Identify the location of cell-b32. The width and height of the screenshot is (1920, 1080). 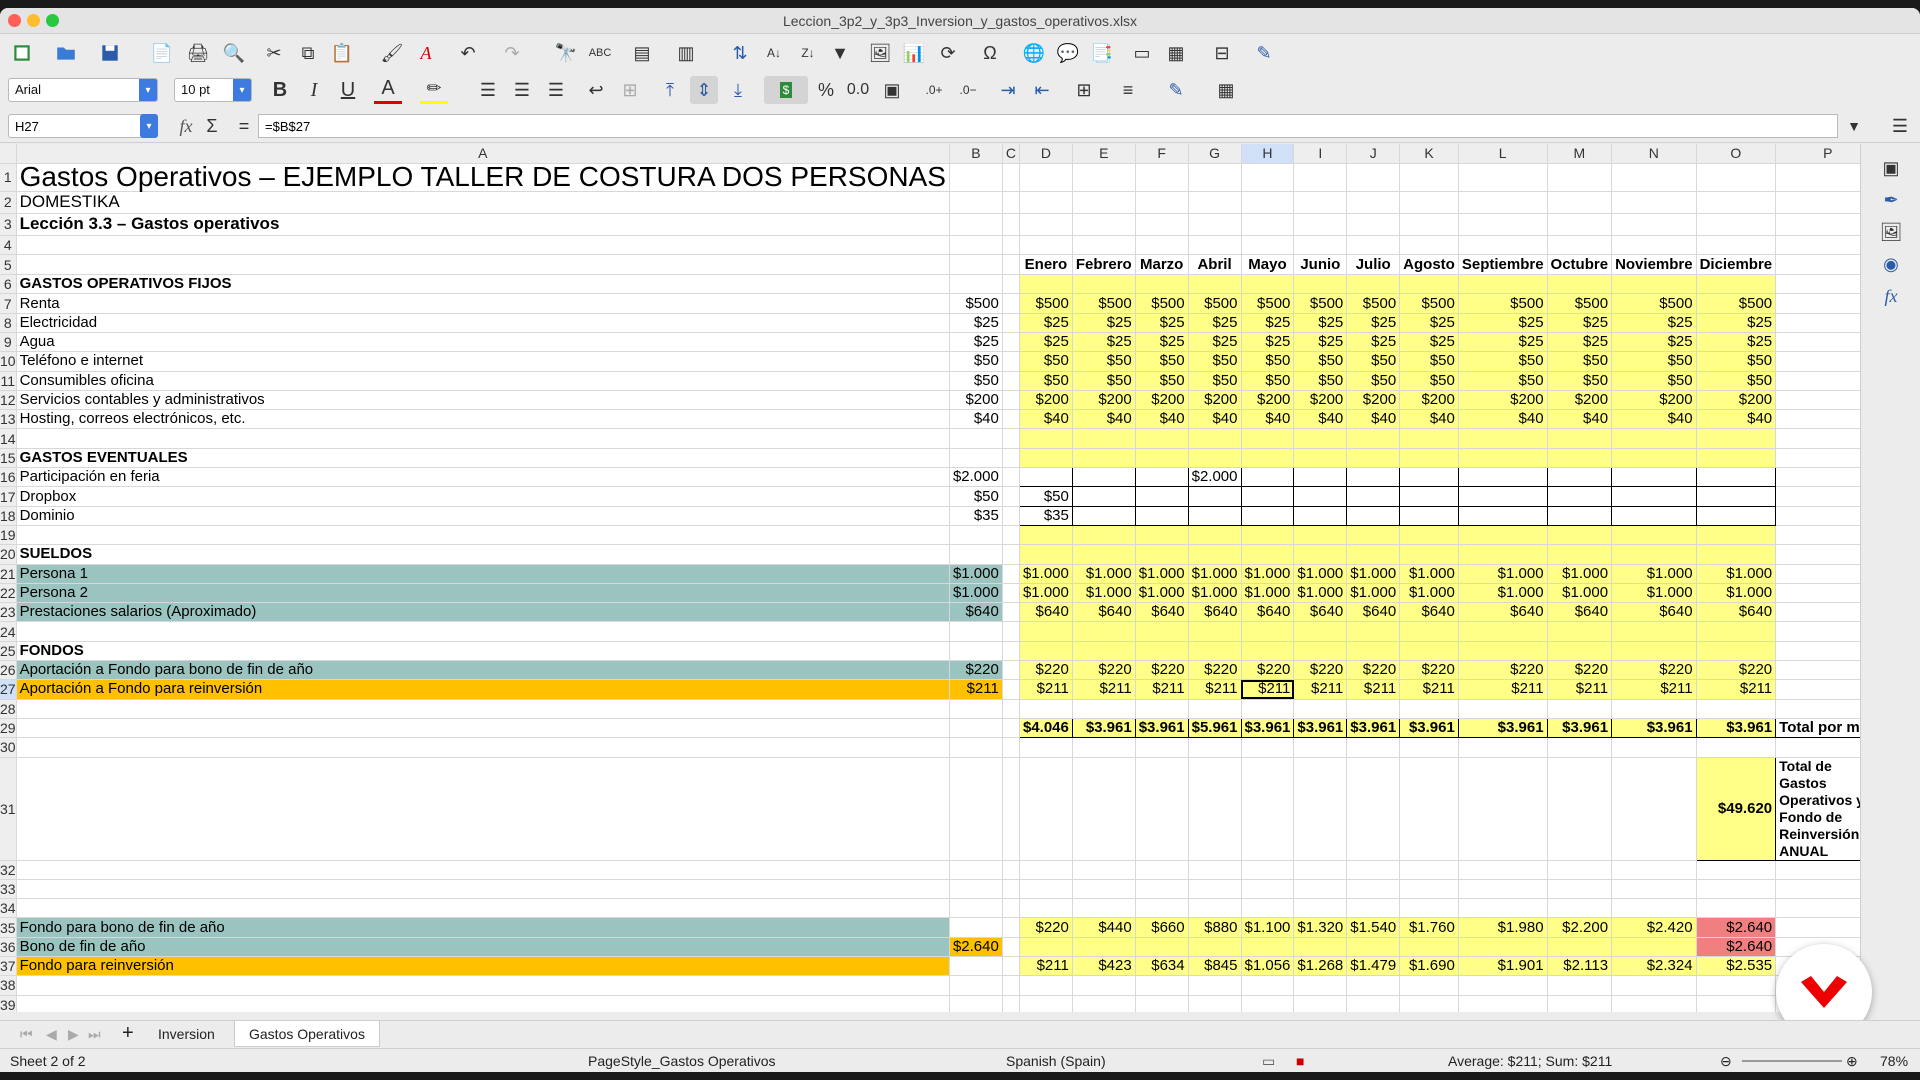
(976, 870).